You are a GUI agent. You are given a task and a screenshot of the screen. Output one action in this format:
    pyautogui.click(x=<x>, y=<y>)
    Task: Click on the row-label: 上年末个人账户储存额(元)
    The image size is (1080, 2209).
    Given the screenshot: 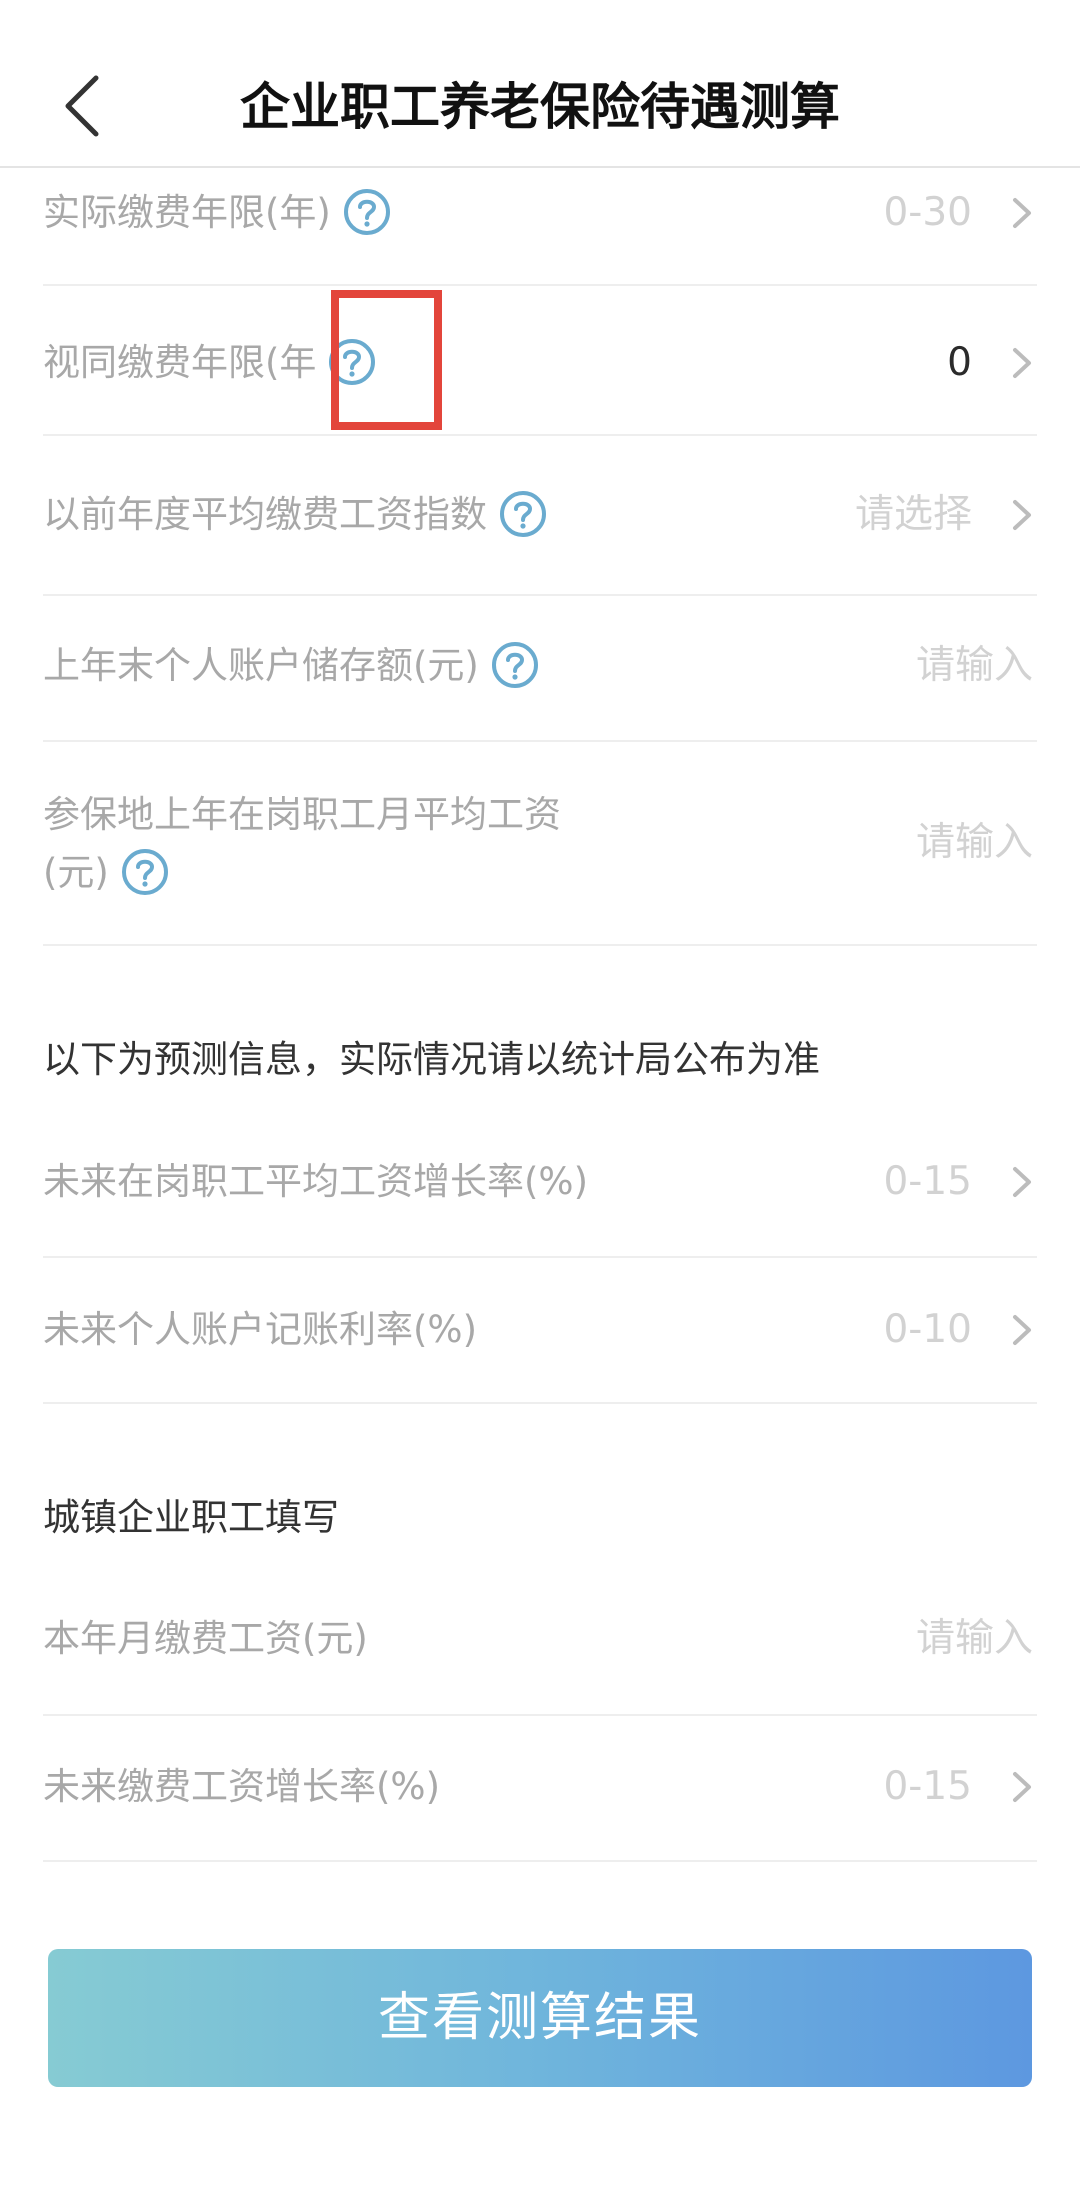 What is the action you would take?
    pyautogui.click(x=261, y=665)
    